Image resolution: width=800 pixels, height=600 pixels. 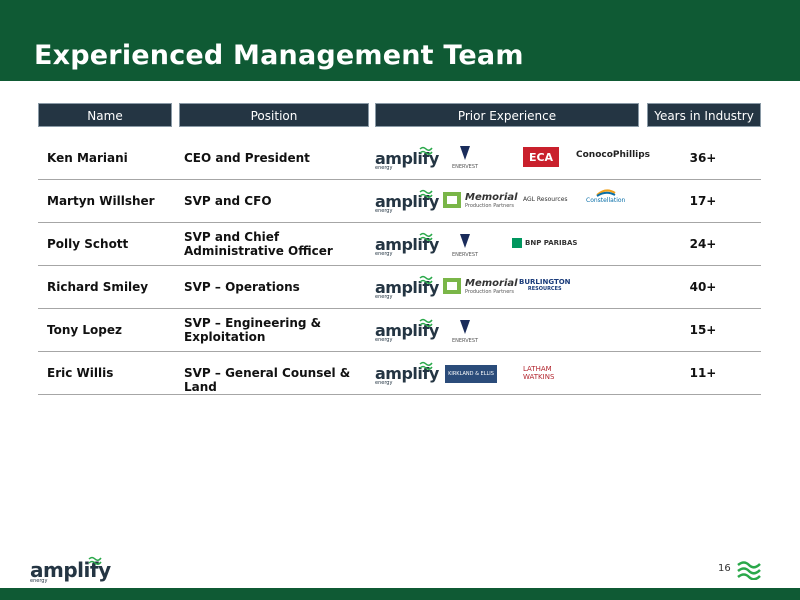 I want to click on member-position: SVP – Operations, so click(x=242, y=287).